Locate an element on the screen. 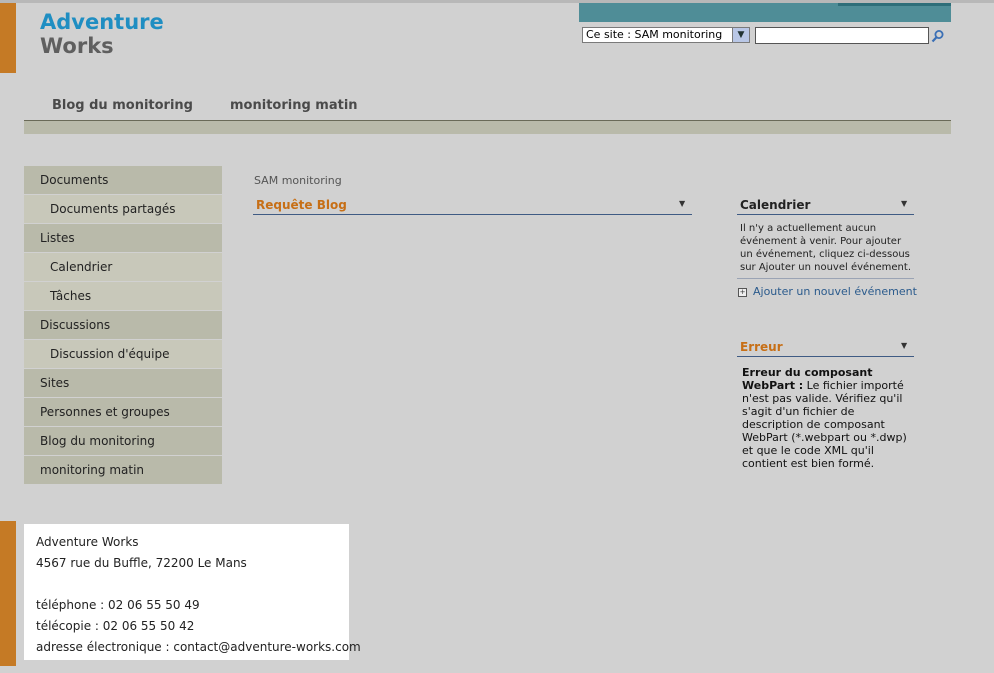 The image size is (994, 673). logo-line2: Works is located at coordinates (77, 46).